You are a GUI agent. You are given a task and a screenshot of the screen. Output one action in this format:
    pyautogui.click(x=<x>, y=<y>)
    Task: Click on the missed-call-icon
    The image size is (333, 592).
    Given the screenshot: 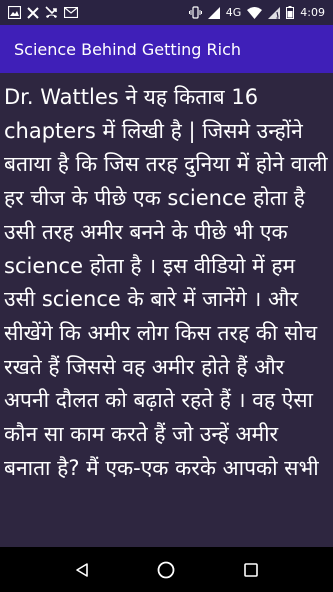 What is the action you would take?
    pyautogui.click(x=51, y=12)
    